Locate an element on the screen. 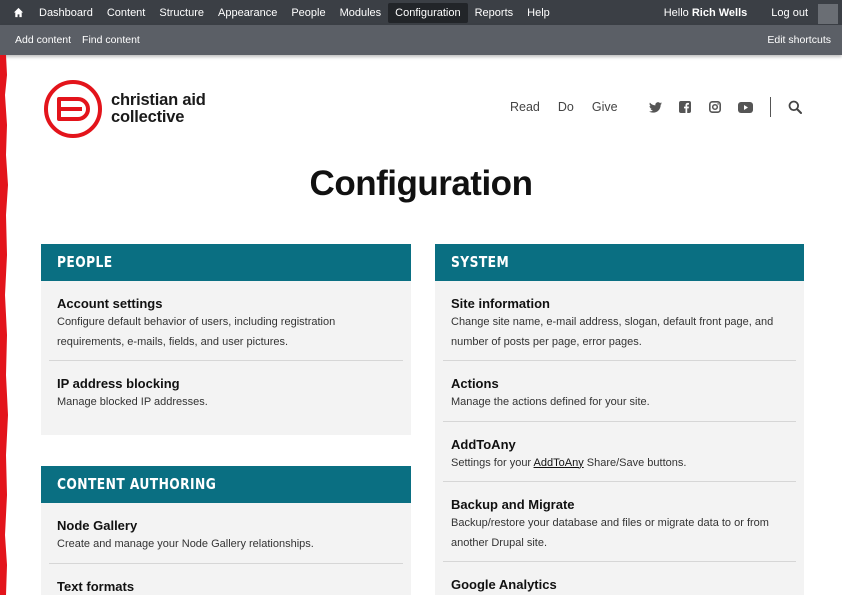 The width and height of the screenshot is (842, 595). addtoany-link: AddToAny is located at coordinates (559, 463).